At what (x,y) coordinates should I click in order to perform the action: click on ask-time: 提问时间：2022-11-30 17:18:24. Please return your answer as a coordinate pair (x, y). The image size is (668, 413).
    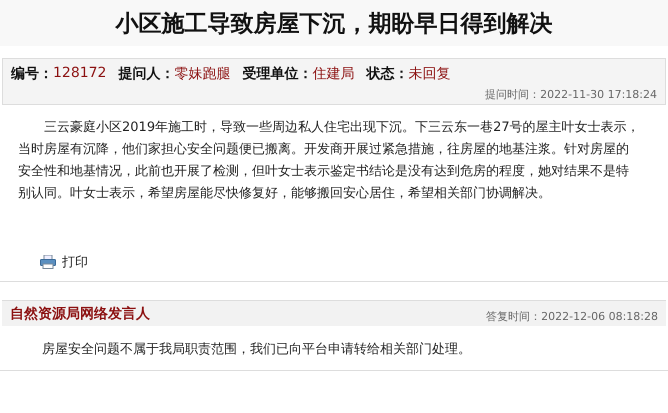
    Looking at the image, I should click on (571, 94).